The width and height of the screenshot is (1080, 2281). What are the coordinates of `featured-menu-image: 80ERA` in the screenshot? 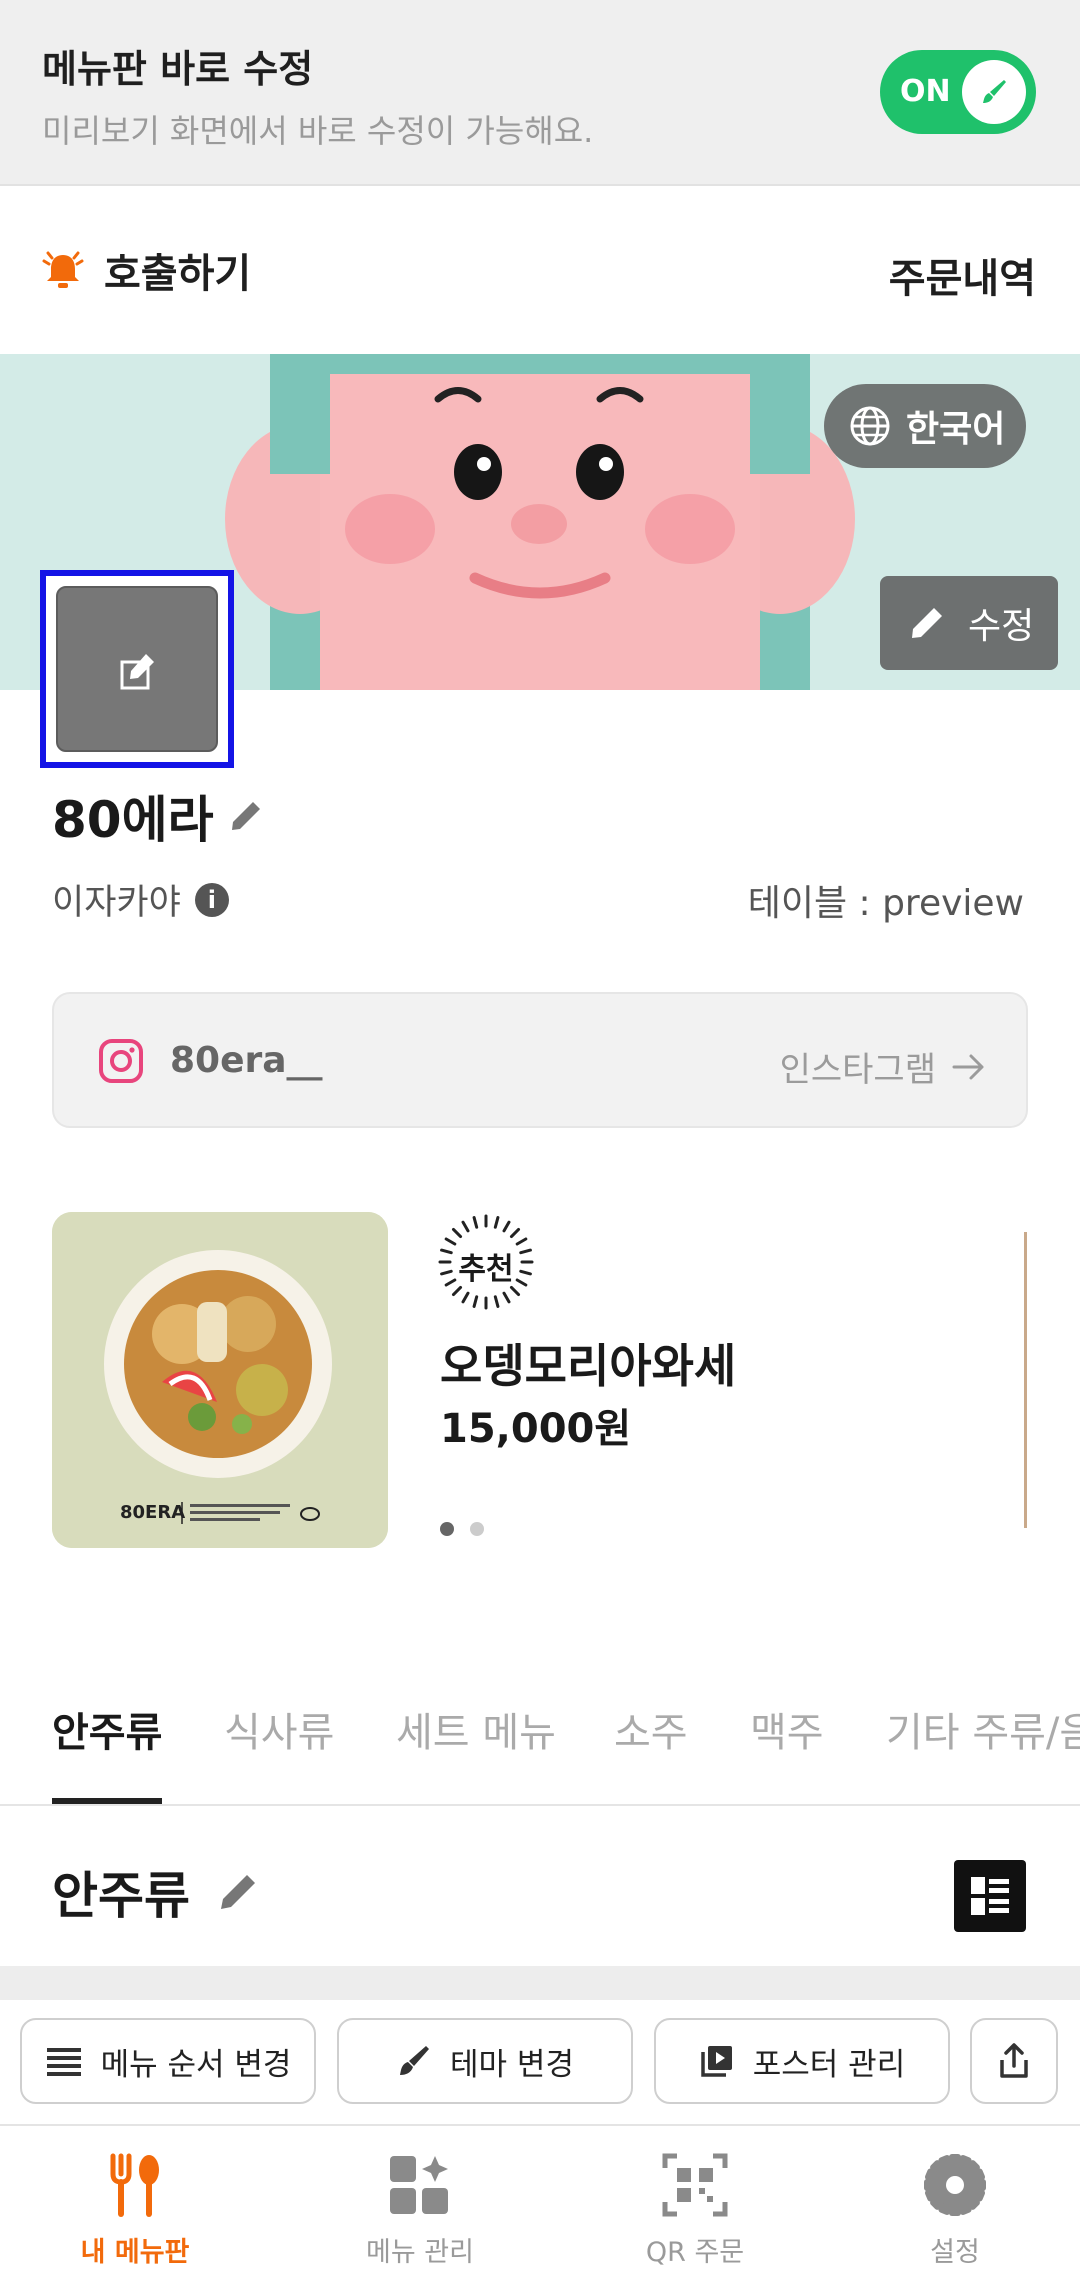 It's located at (220, 1380).